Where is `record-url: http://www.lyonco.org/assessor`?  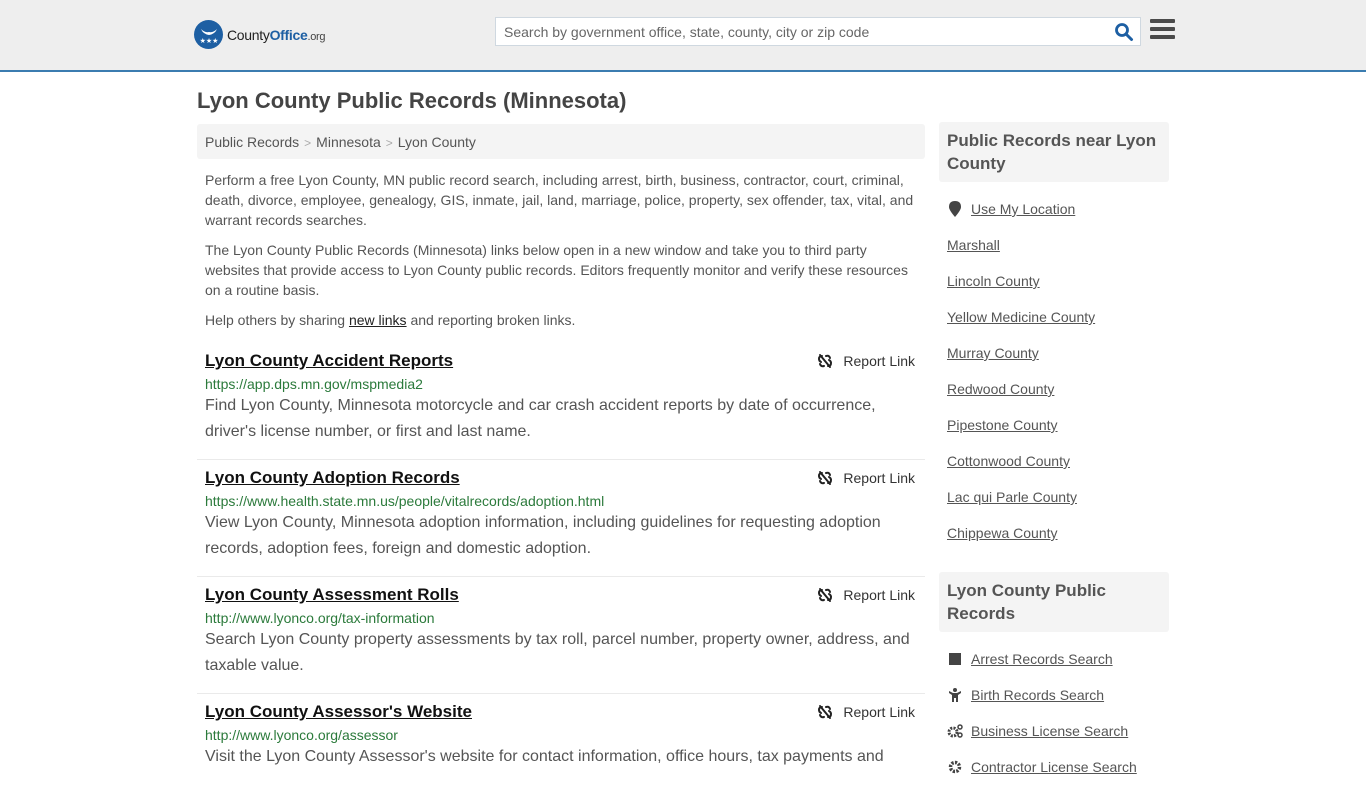 record-url: http://www.lyonco.org/assessor is located at coordinates (561, 735).